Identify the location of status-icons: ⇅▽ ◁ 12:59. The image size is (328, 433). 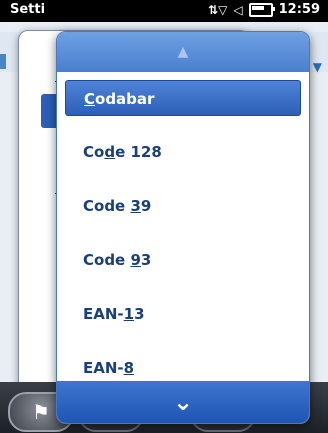
(264, 9).